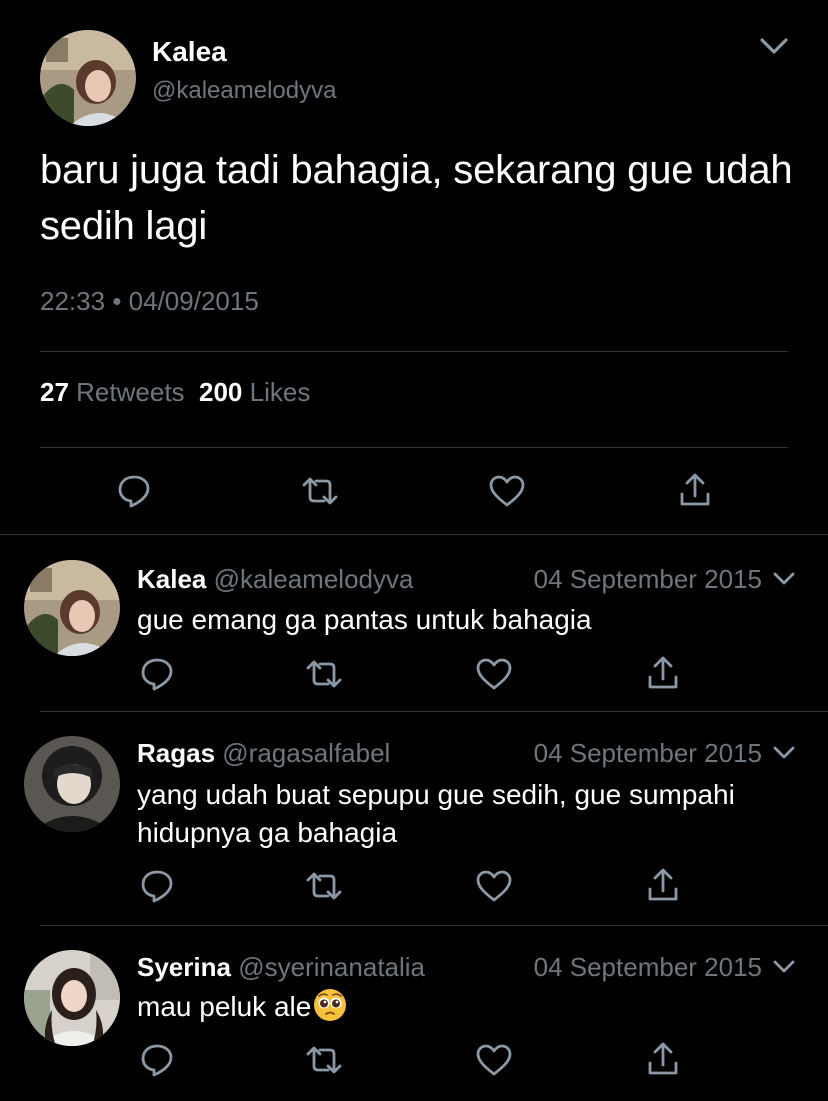  I want to click on reply-author-name: Kalea, so click(171, 579).